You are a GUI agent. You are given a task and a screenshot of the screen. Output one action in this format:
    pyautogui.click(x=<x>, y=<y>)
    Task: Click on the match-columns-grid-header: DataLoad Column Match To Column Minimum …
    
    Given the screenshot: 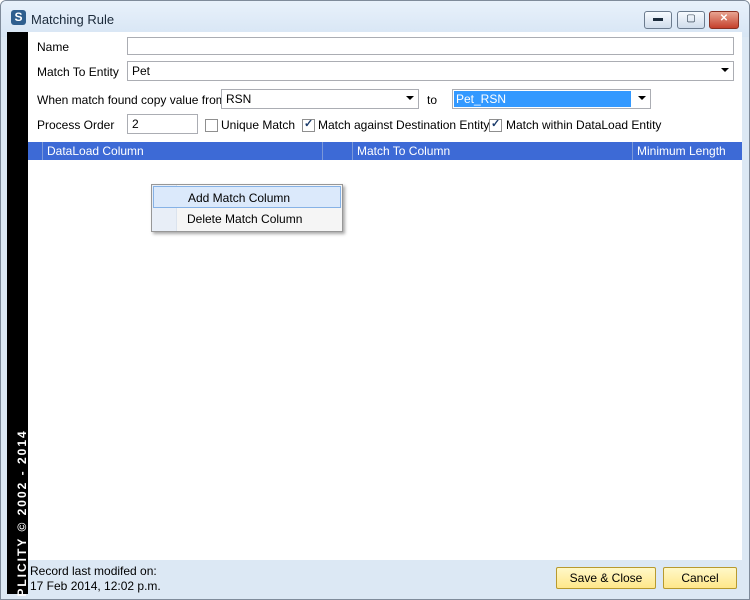 What is the action you would take?
    pyautogui.click(x=385, y=151)
    